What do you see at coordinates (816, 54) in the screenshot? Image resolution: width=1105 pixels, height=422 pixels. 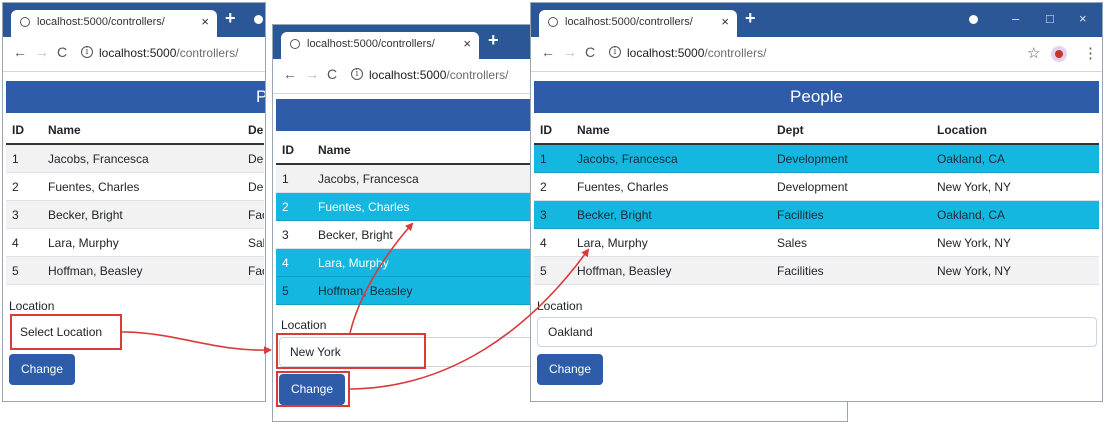 I see `browser-toolbar: ← → C i localhost:5000/controllers/ ☆ ⋮` at bounding box center [816, 54].